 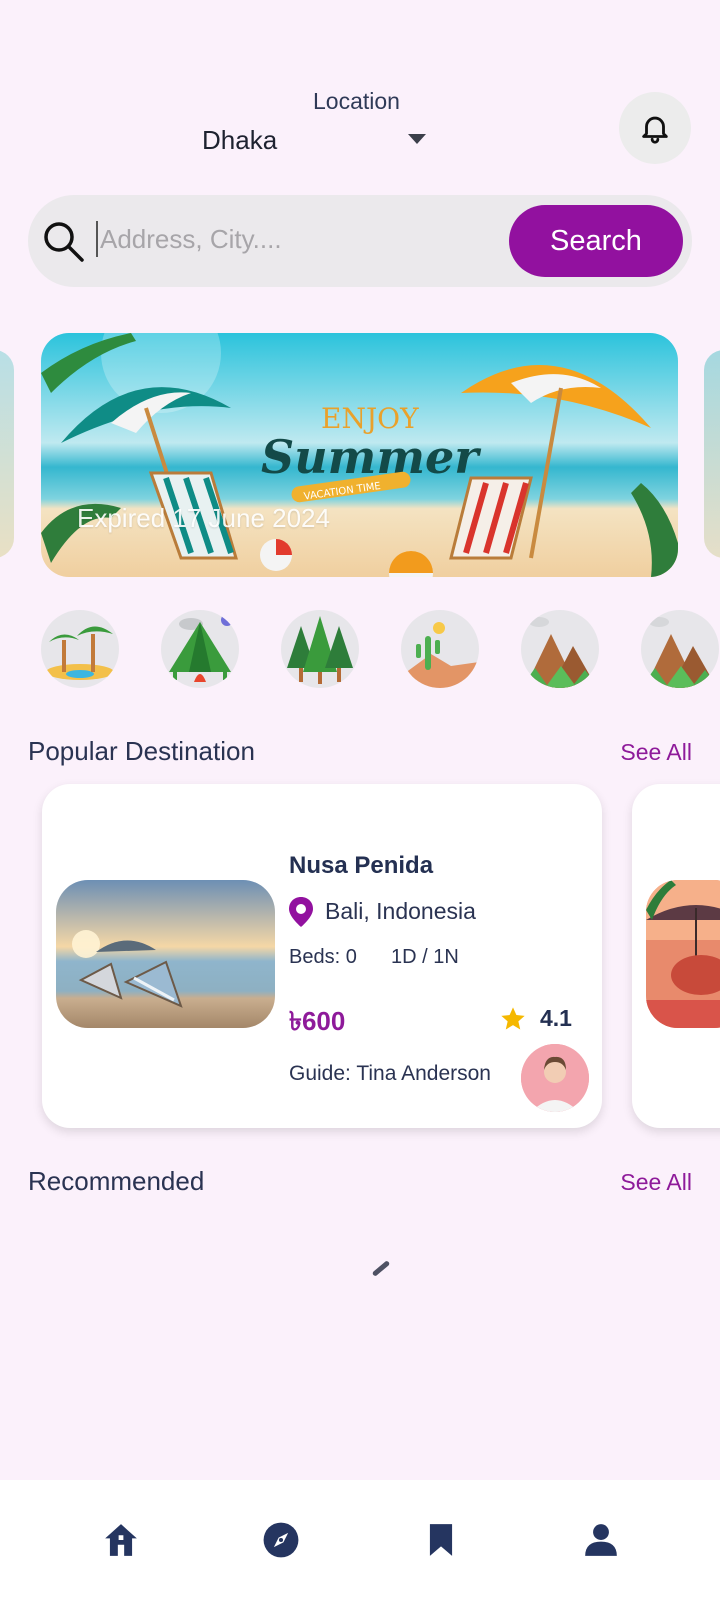 I want to click on destination-rating: 4.1, so click(x=556, y=1018).